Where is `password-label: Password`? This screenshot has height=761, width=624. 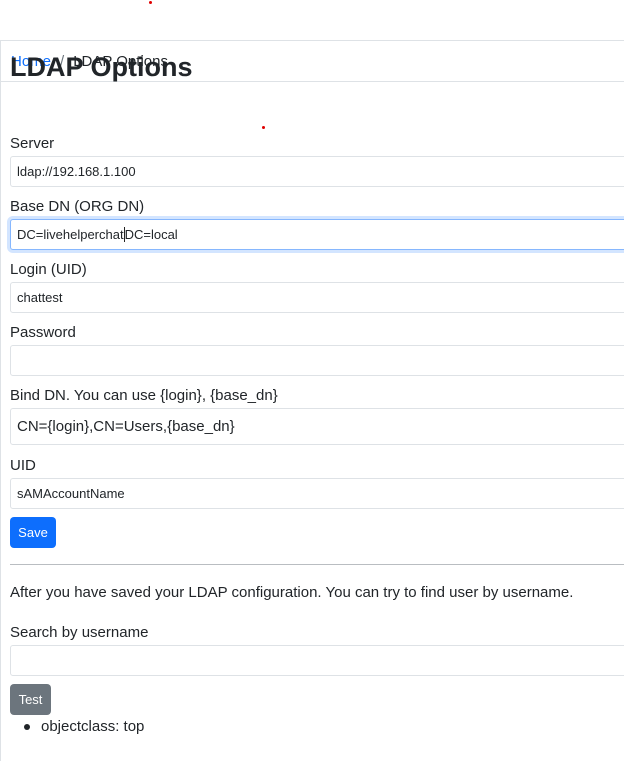
password-label: Password is located at coordinates (43, 332).